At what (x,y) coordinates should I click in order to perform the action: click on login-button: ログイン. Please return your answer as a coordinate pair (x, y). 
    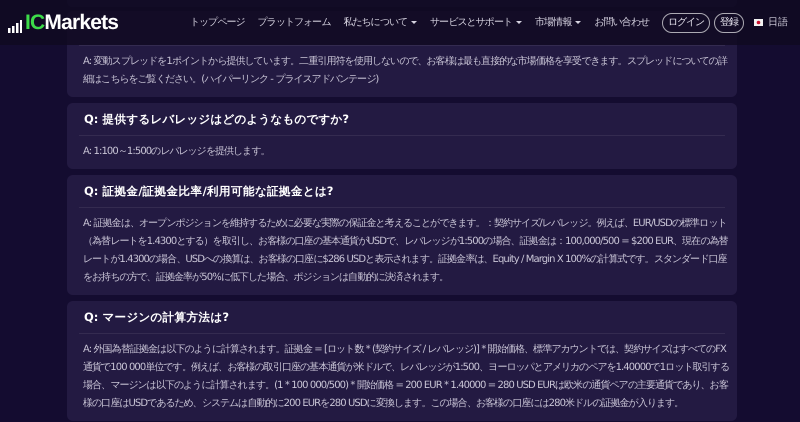
    Looking at the image, I should click on (686, 22).